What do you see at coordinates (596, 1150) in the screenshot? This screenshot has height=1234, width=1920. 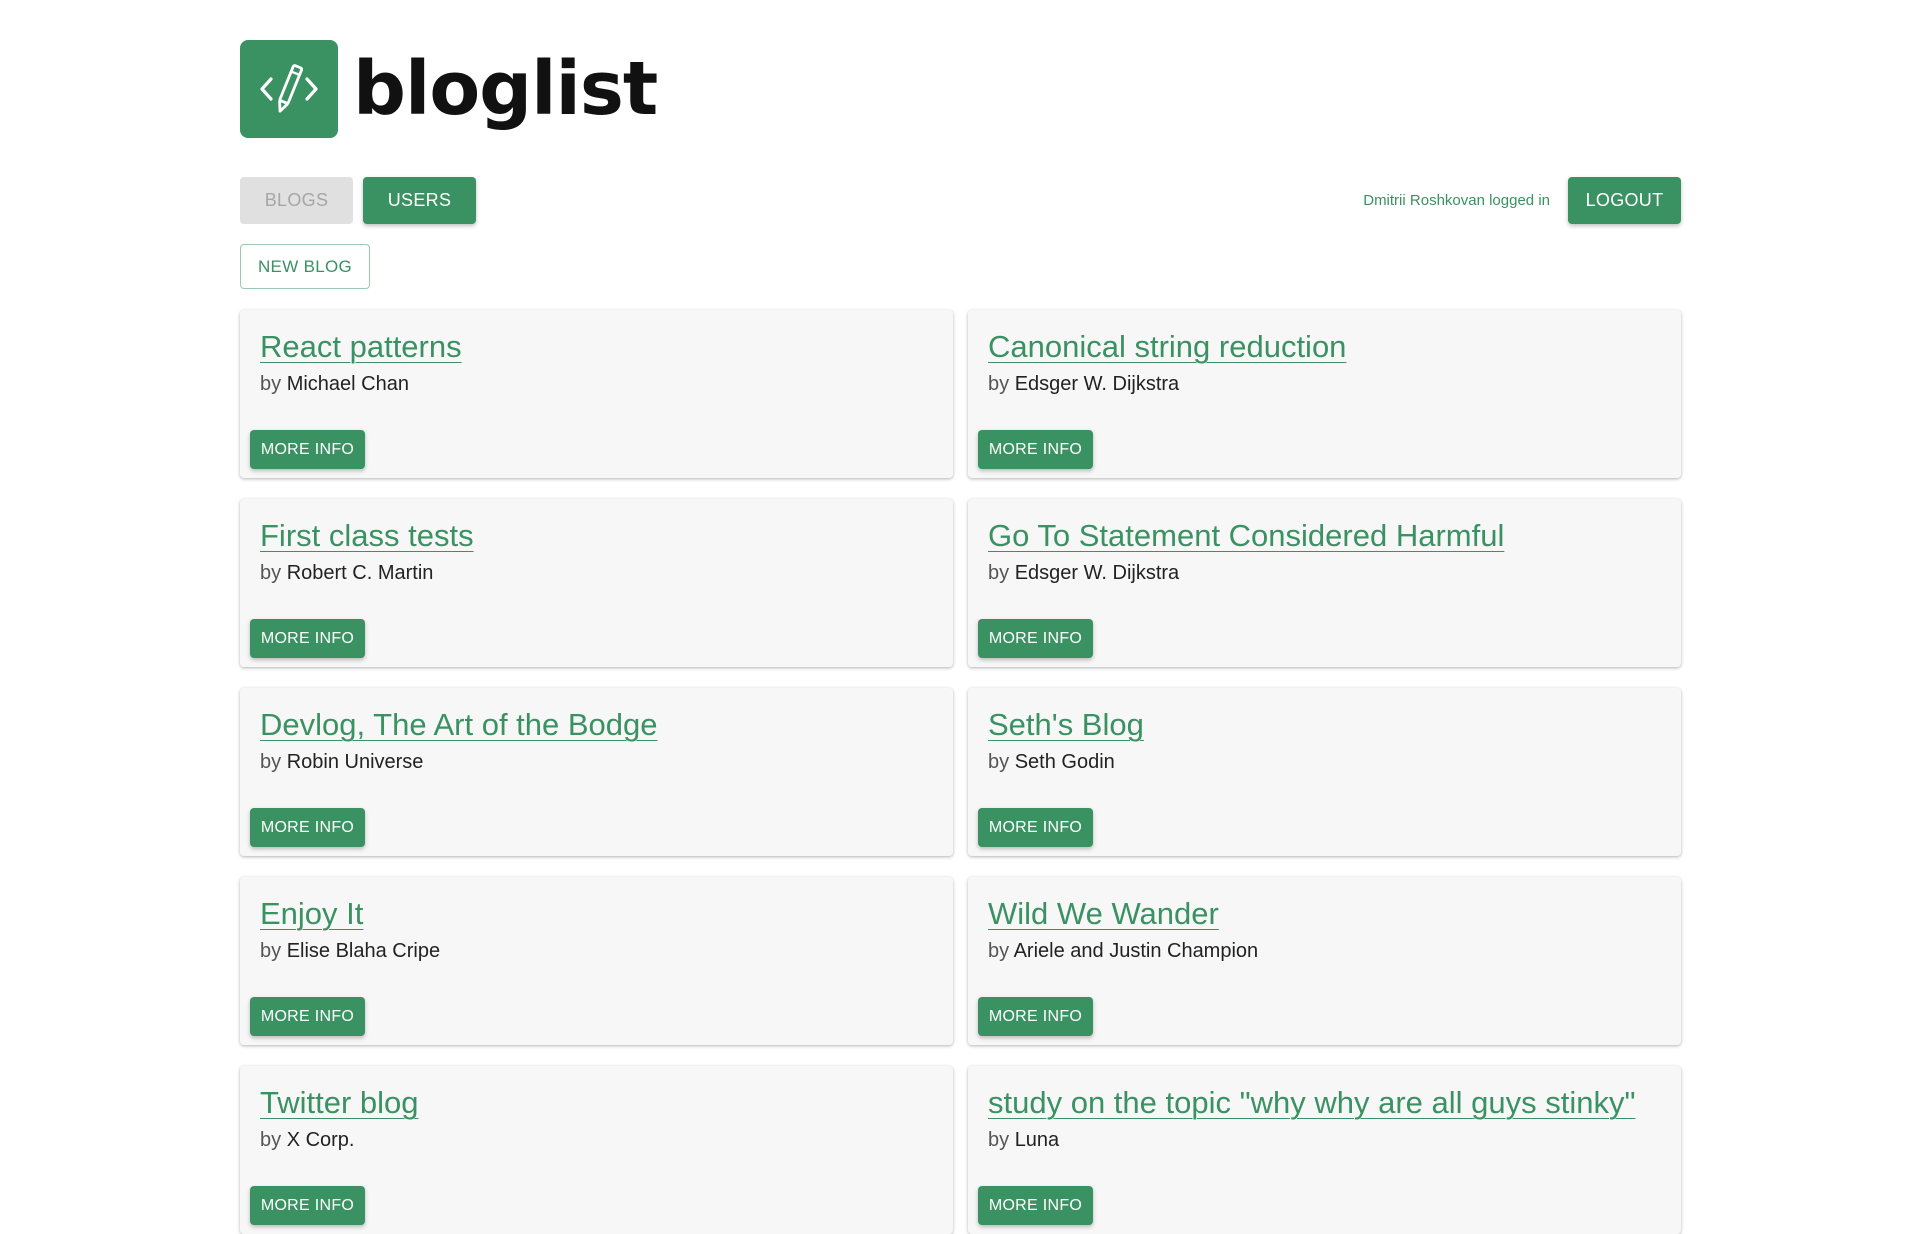 I see `blog-card: Twitter blog by X Corp. MORE INFO` at bounding box center [596, 1150].